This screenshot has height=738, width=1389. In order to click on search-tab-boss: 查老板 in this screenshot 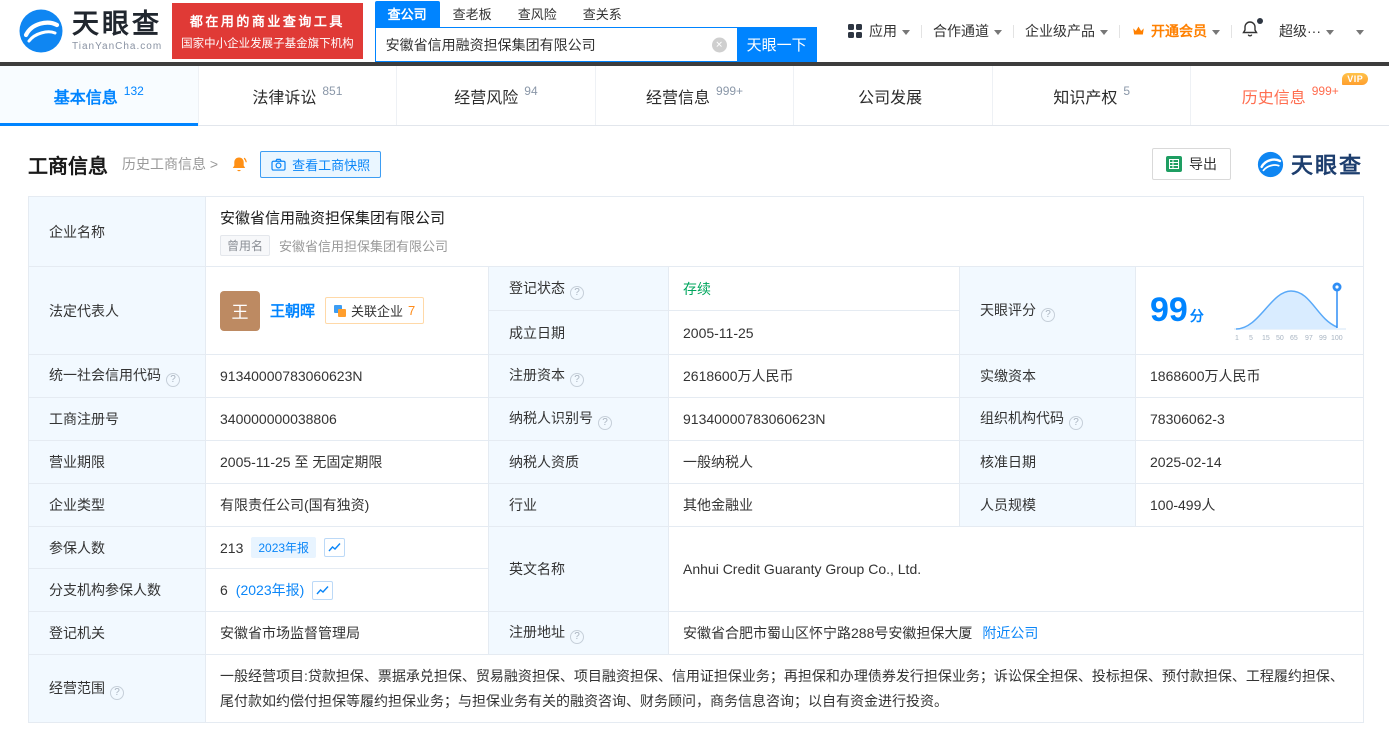, I will do `click(472, 14)`.